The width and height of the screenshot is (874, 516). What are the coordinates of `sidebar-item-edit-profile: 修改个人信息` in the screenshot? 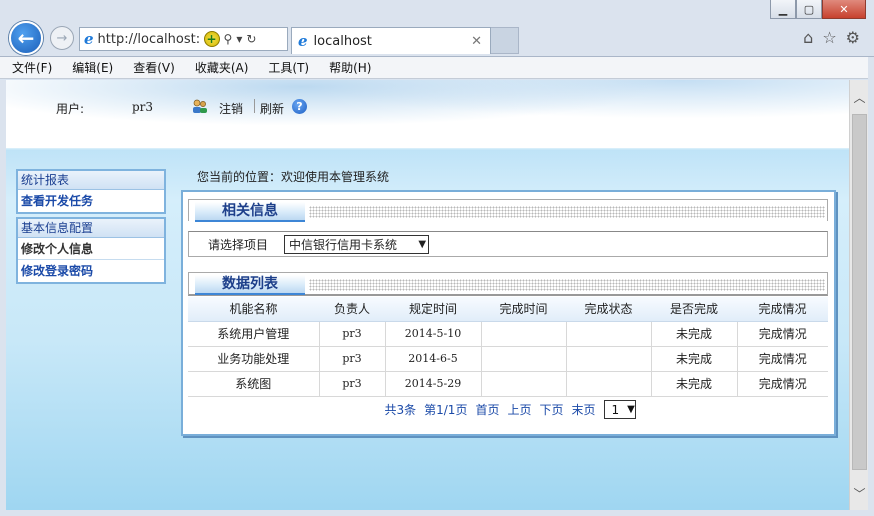 It's located at (91, 249).